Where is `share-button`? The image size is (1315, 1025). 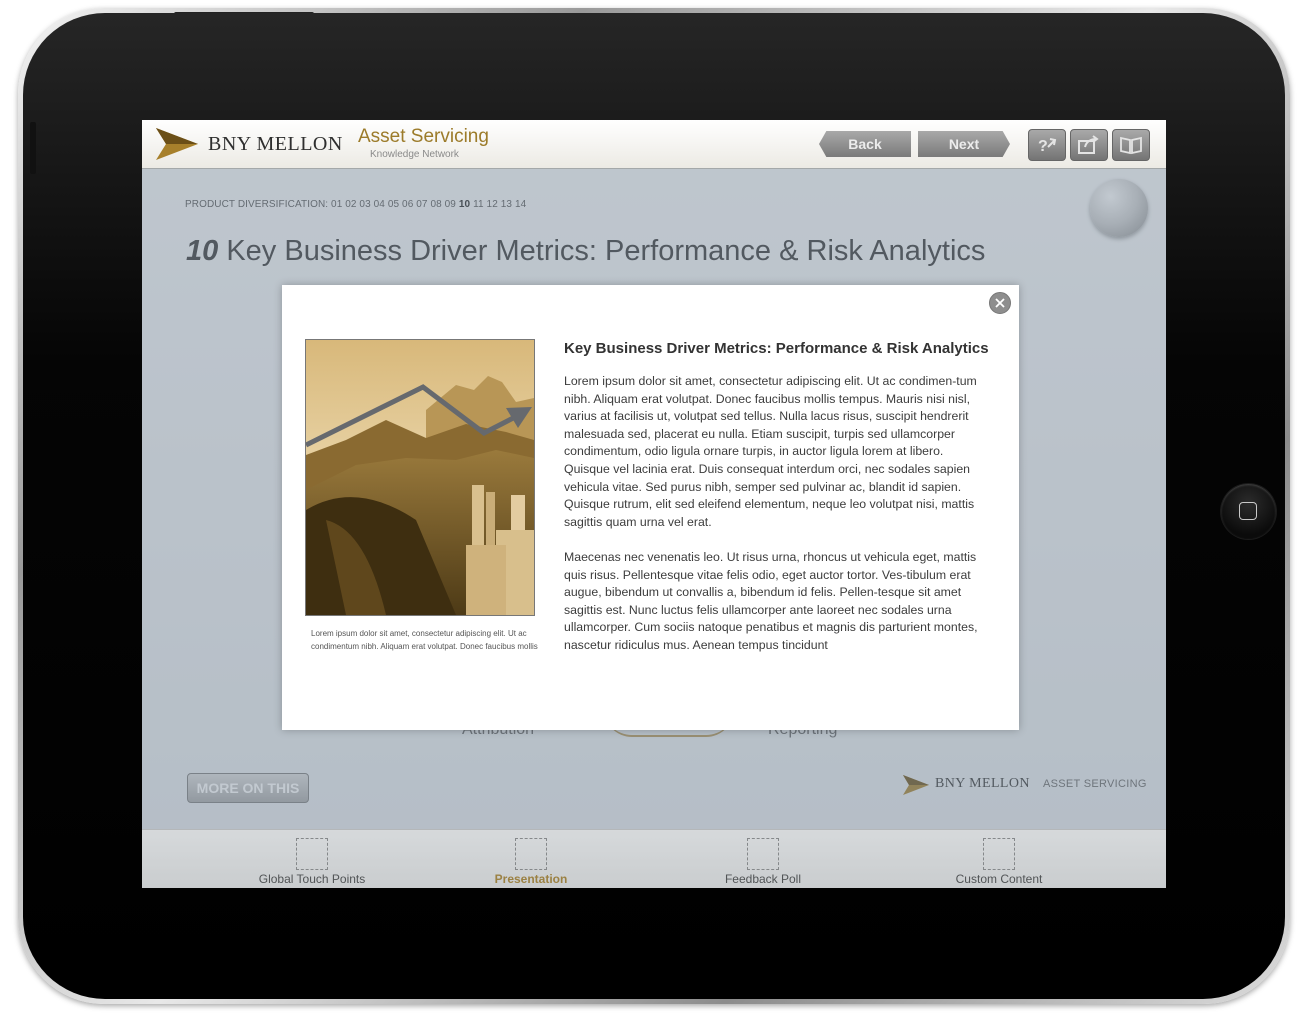 share-button is located at coordinates (1089, 145).